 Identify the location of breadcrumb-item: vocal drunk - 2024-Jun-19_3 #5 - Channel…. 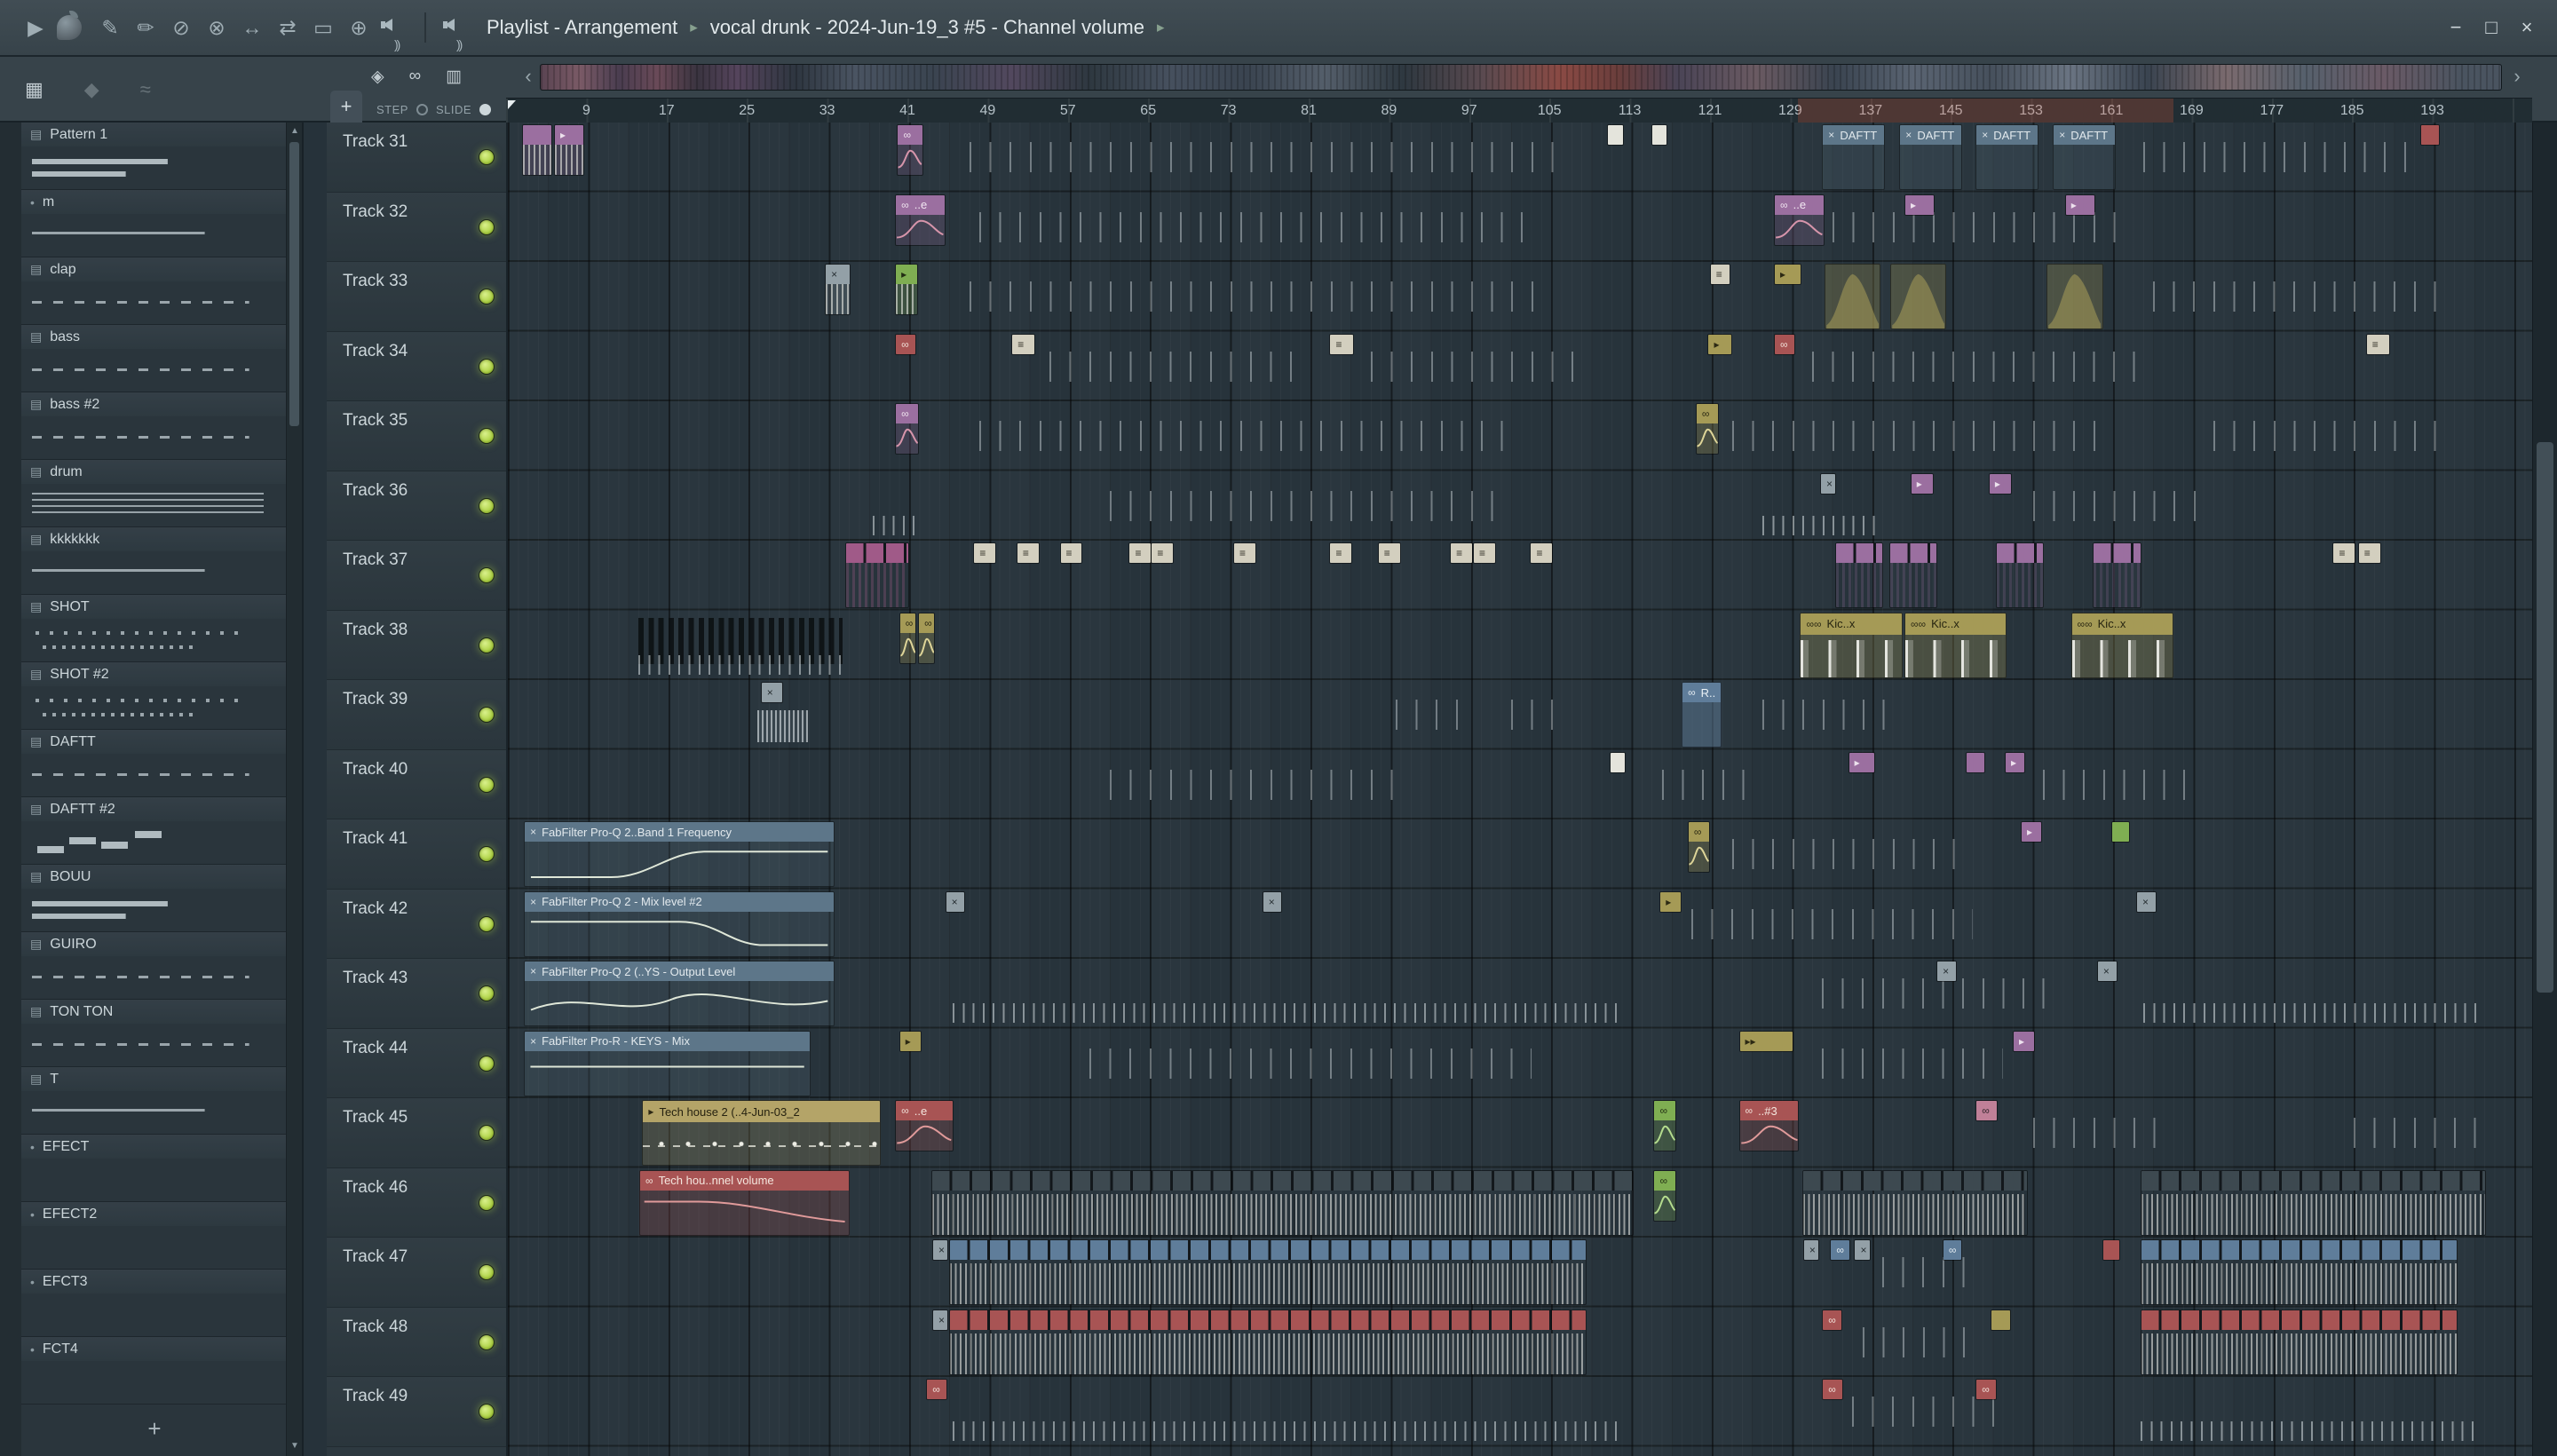
(927, 27).